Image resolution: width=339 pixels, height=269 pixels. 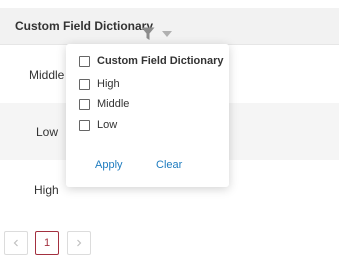 I want to click on filter-checkbox-middle, so click(x=84, y=104).